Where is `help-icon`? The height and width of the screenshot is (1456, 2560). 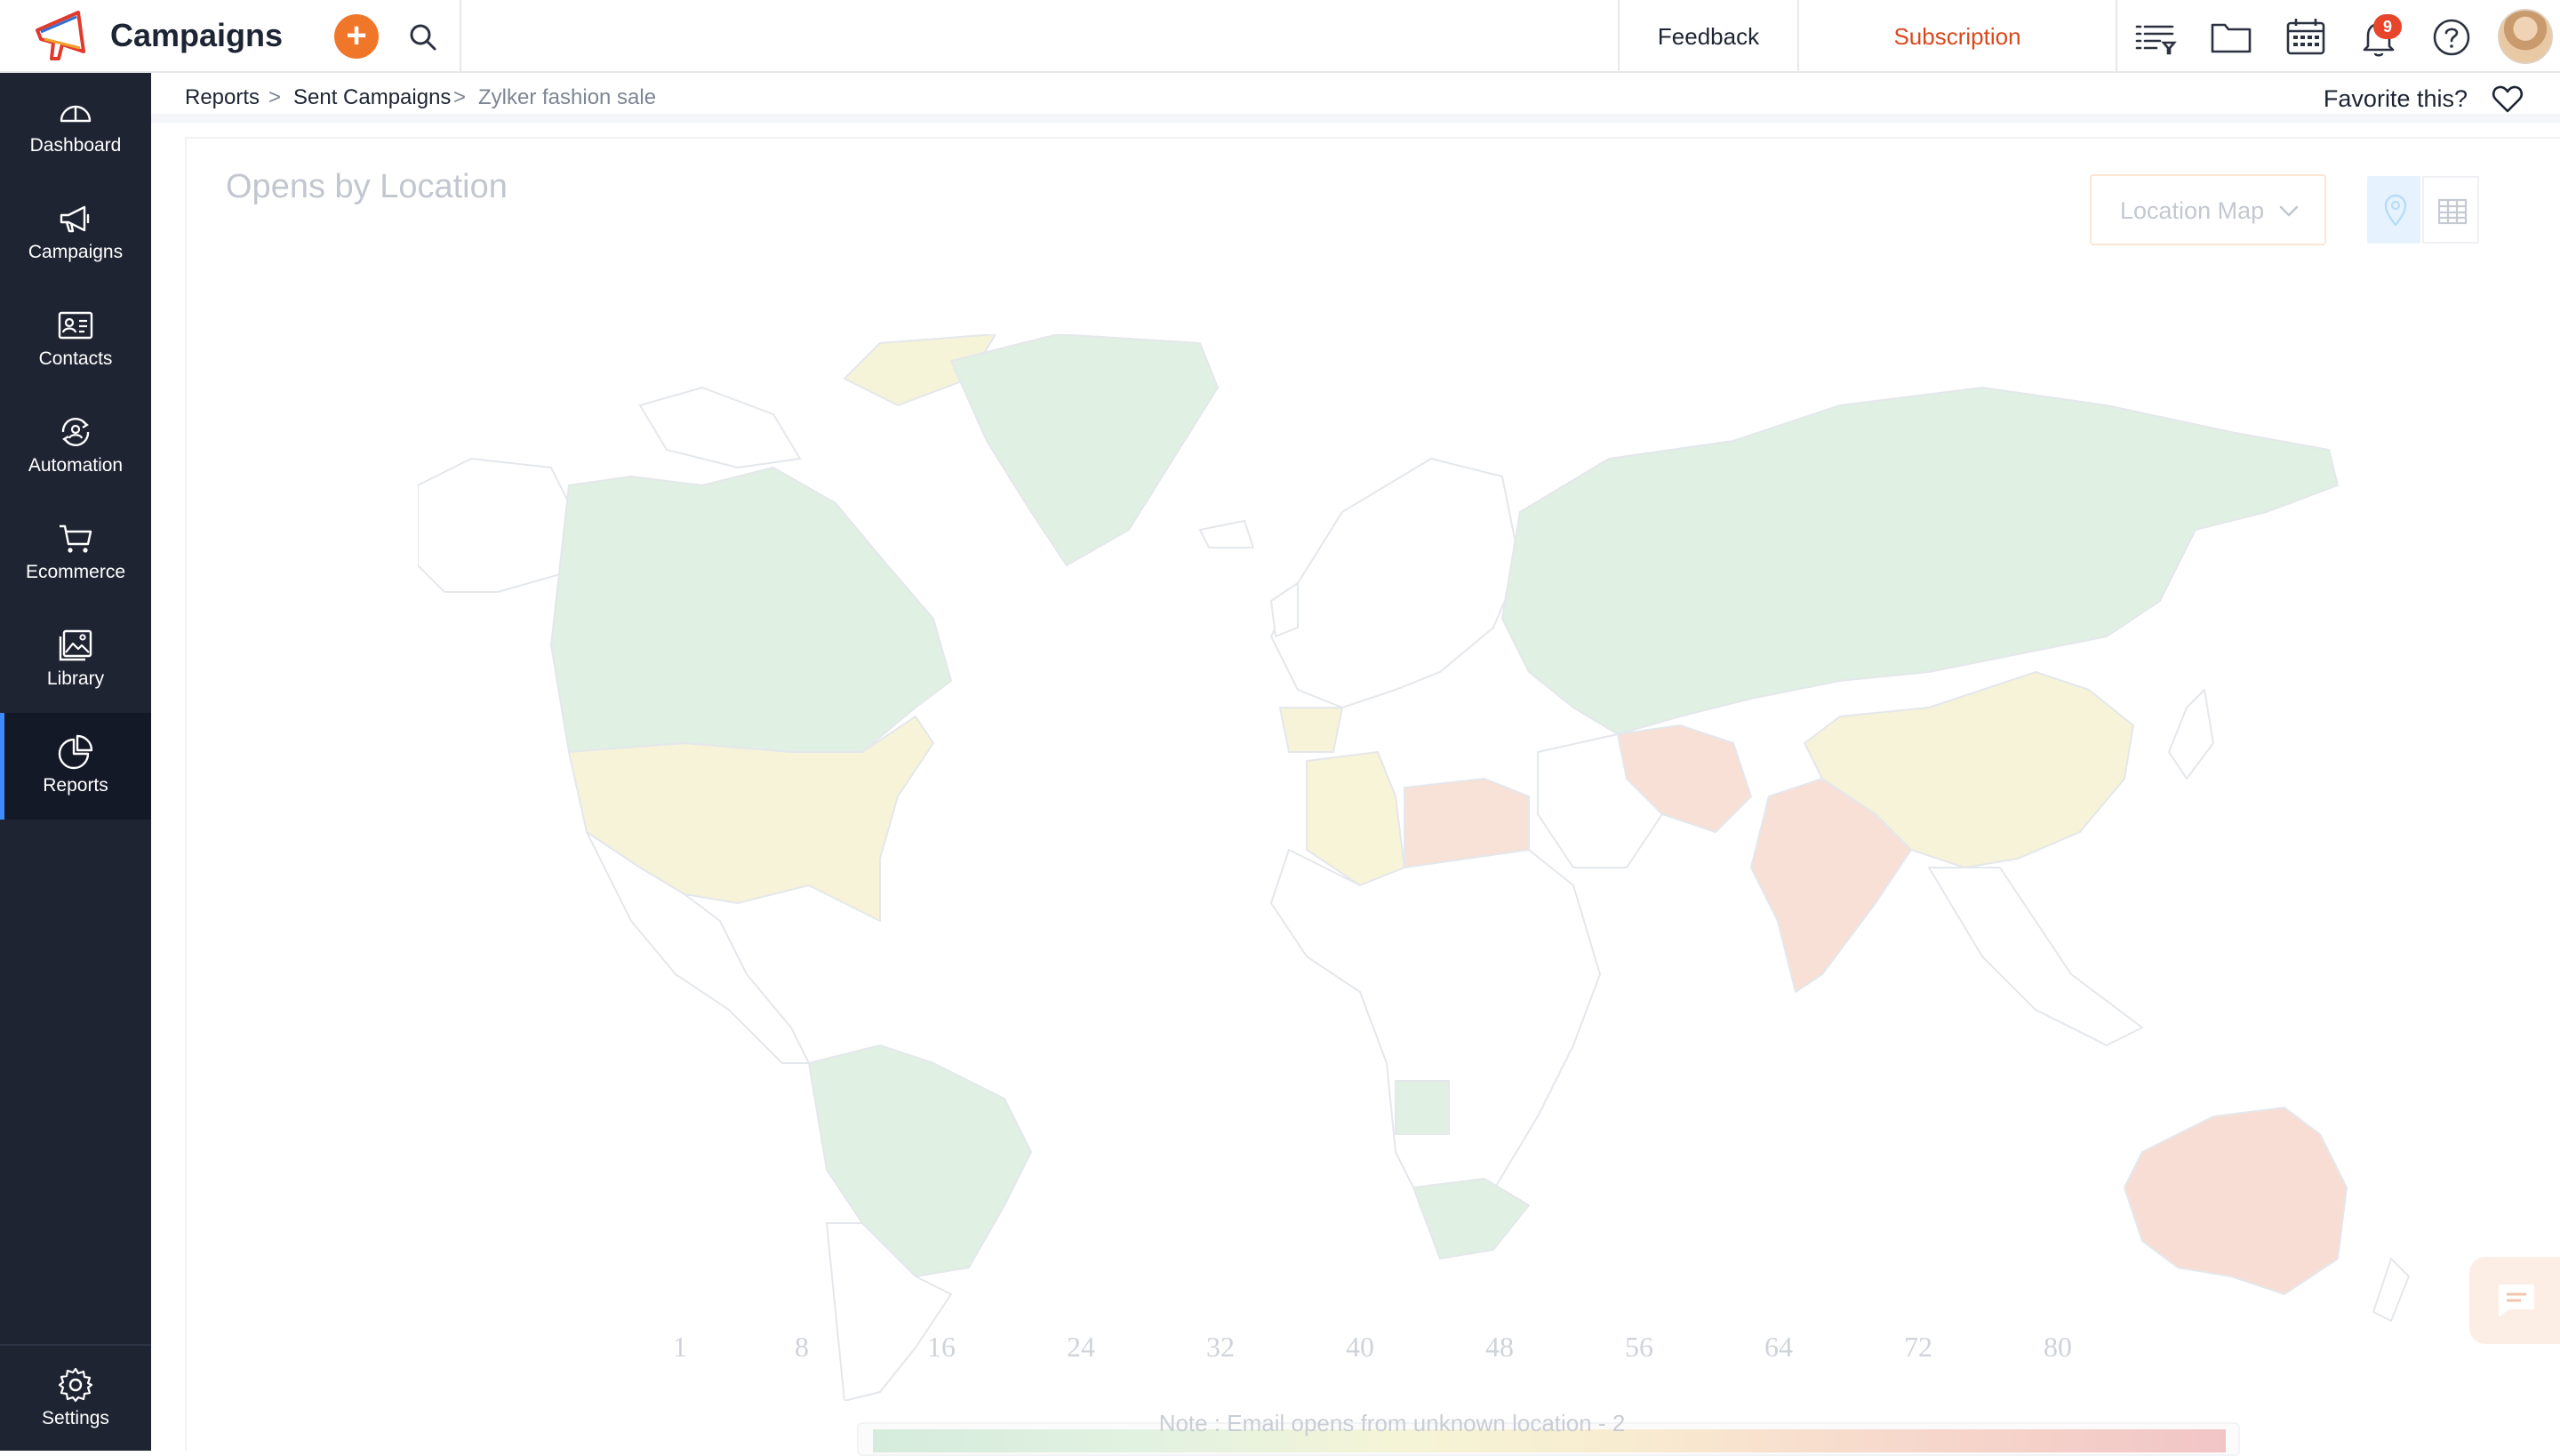
help-icon is located at coordinates (2451, 37).